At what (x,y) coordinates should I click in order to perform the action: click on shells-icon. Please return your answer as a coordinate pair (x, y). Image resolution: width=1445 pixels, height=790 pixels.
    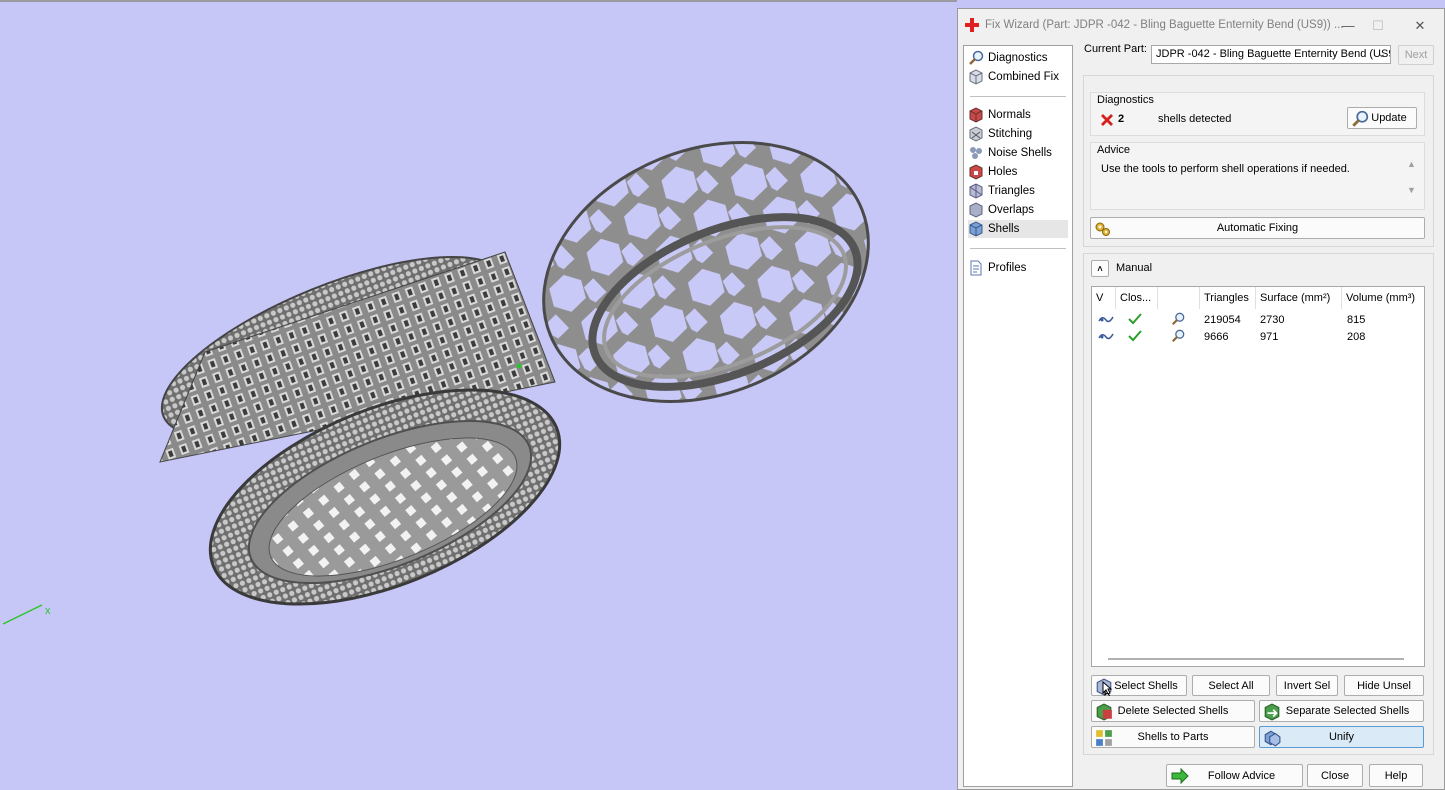
    Looking at the image, I should click on (976, 229).